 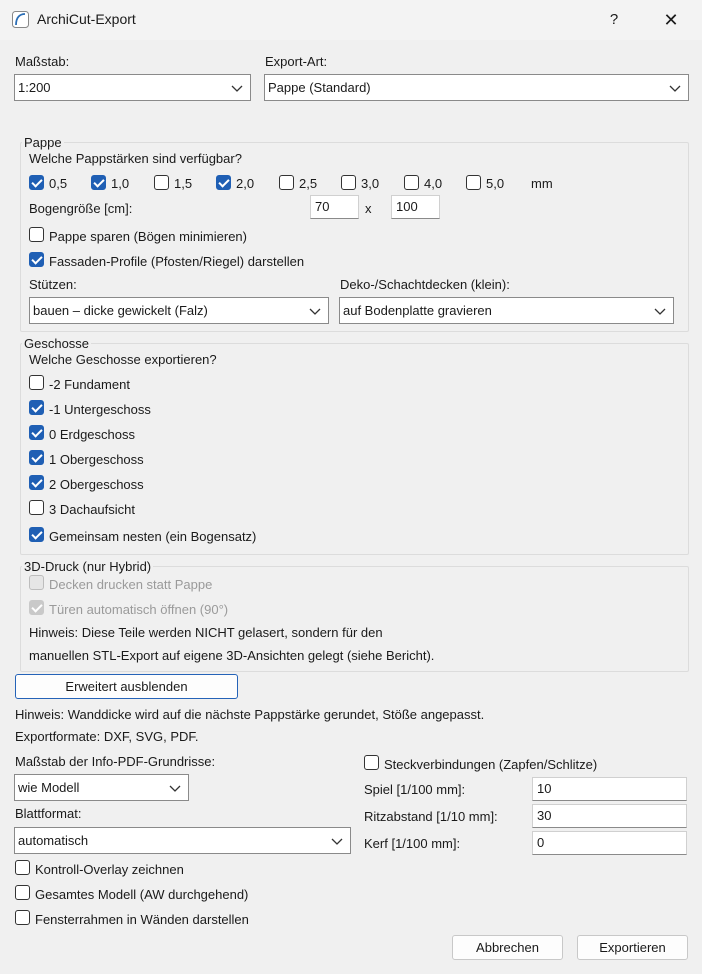 I want to click on thickness-label: 1,0, so click(x=120, y=183).